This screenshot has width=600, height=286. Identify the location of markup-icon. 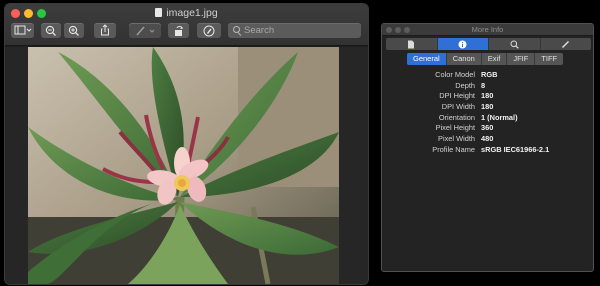
(209, 31).